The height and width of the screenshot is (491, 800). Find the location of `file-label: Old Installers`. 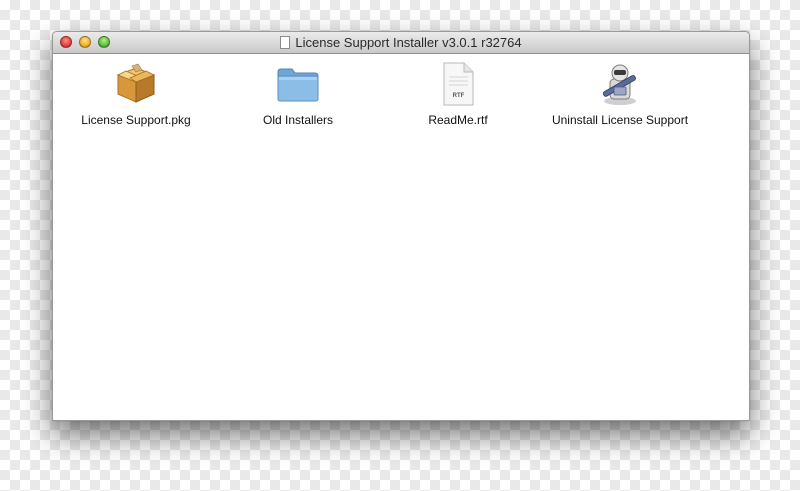

file-label: Old Installers is located at coordinates (298, 120).